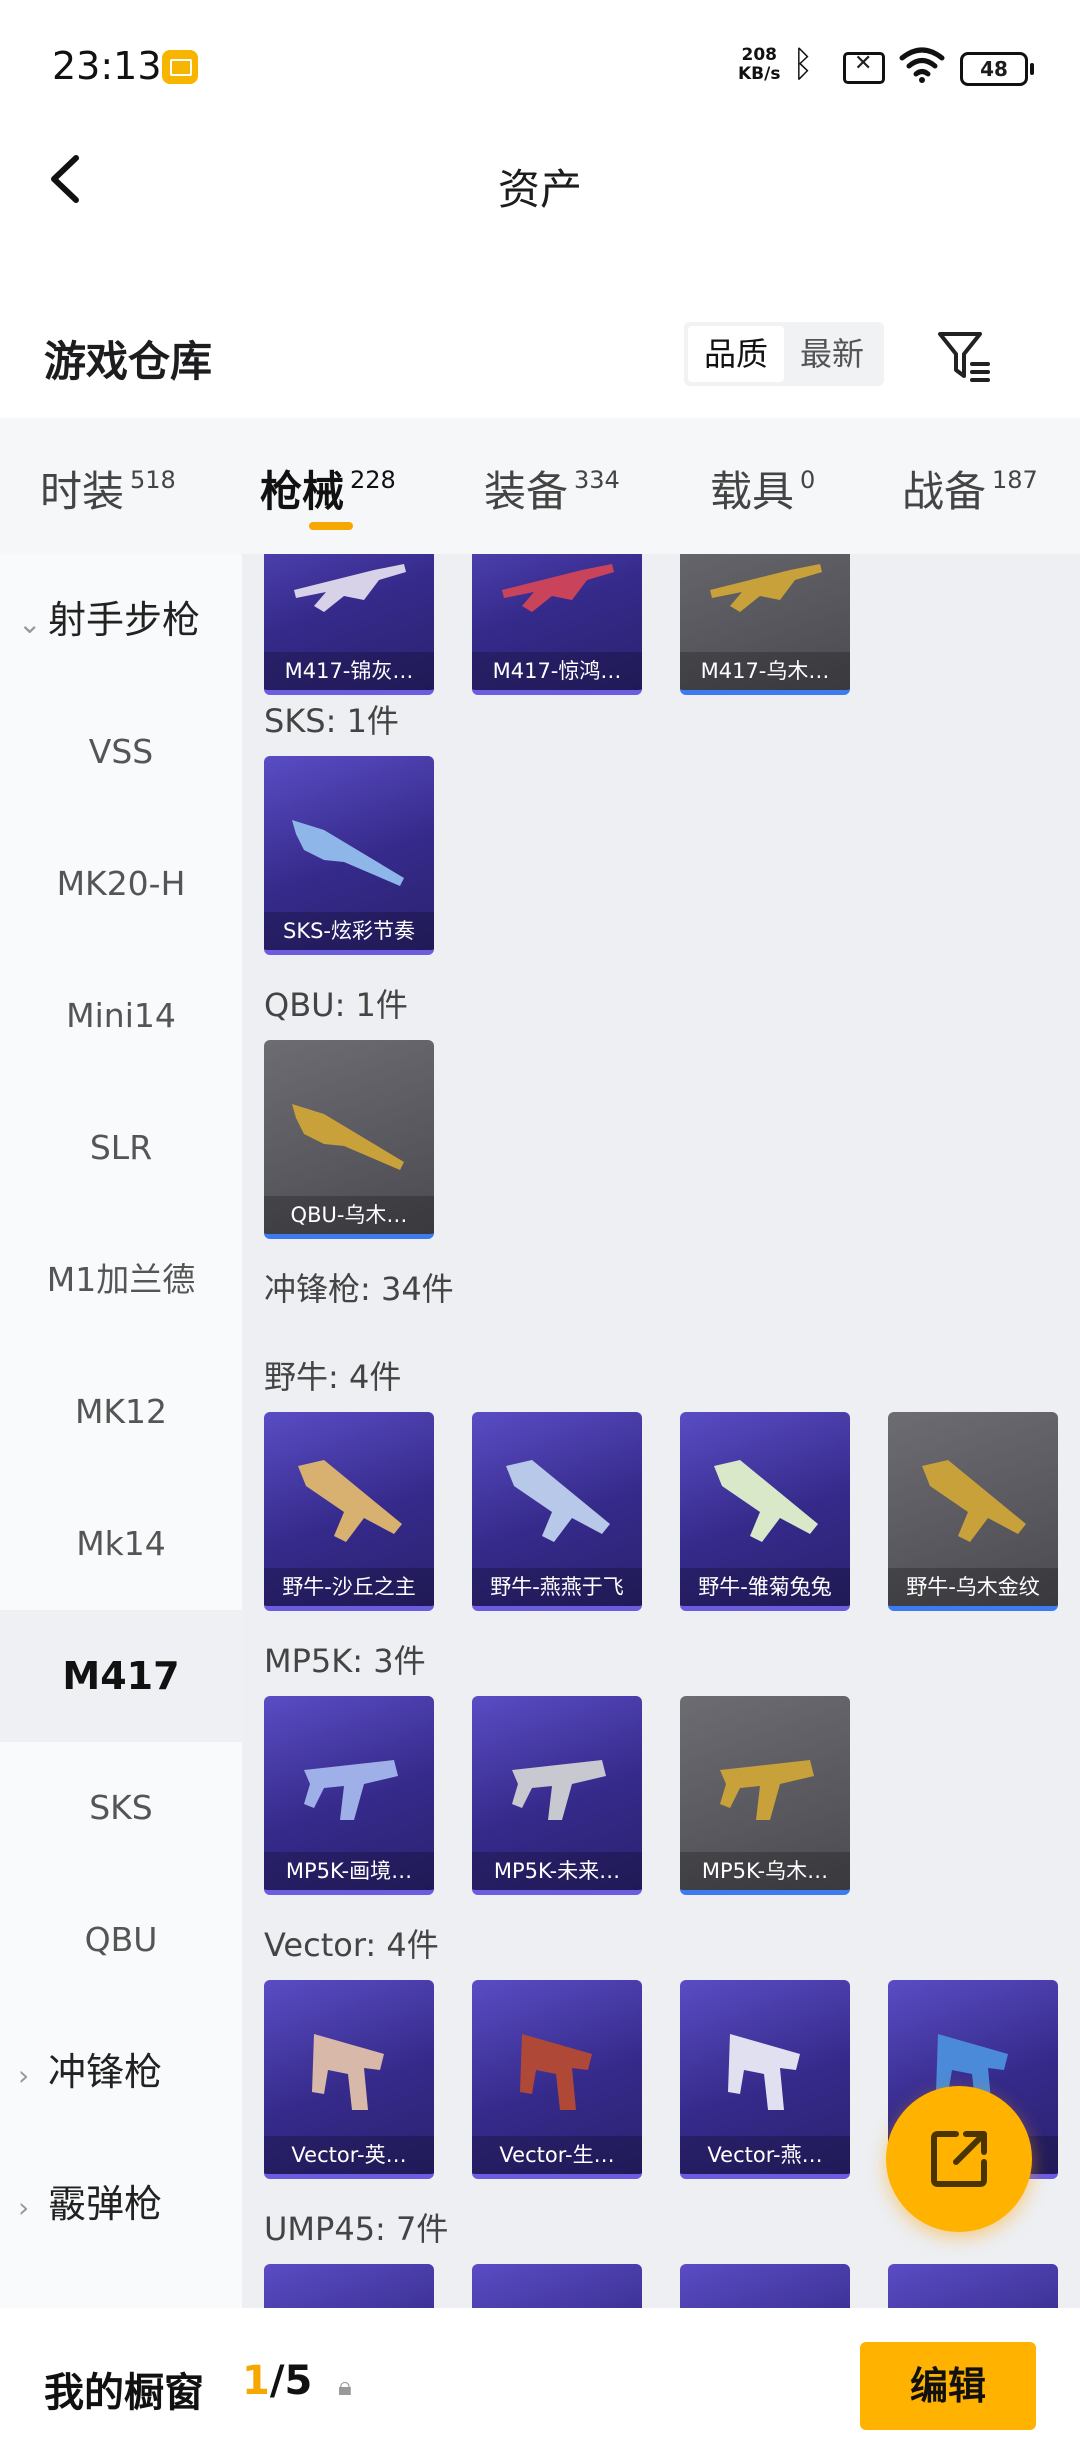 Image resolution: width=1080 pixels, height=2460 pixels. Describe the element at coordinates (349, 855) in the screenshot. I see `skin-card: SKS-炫彩节奏` at that location.